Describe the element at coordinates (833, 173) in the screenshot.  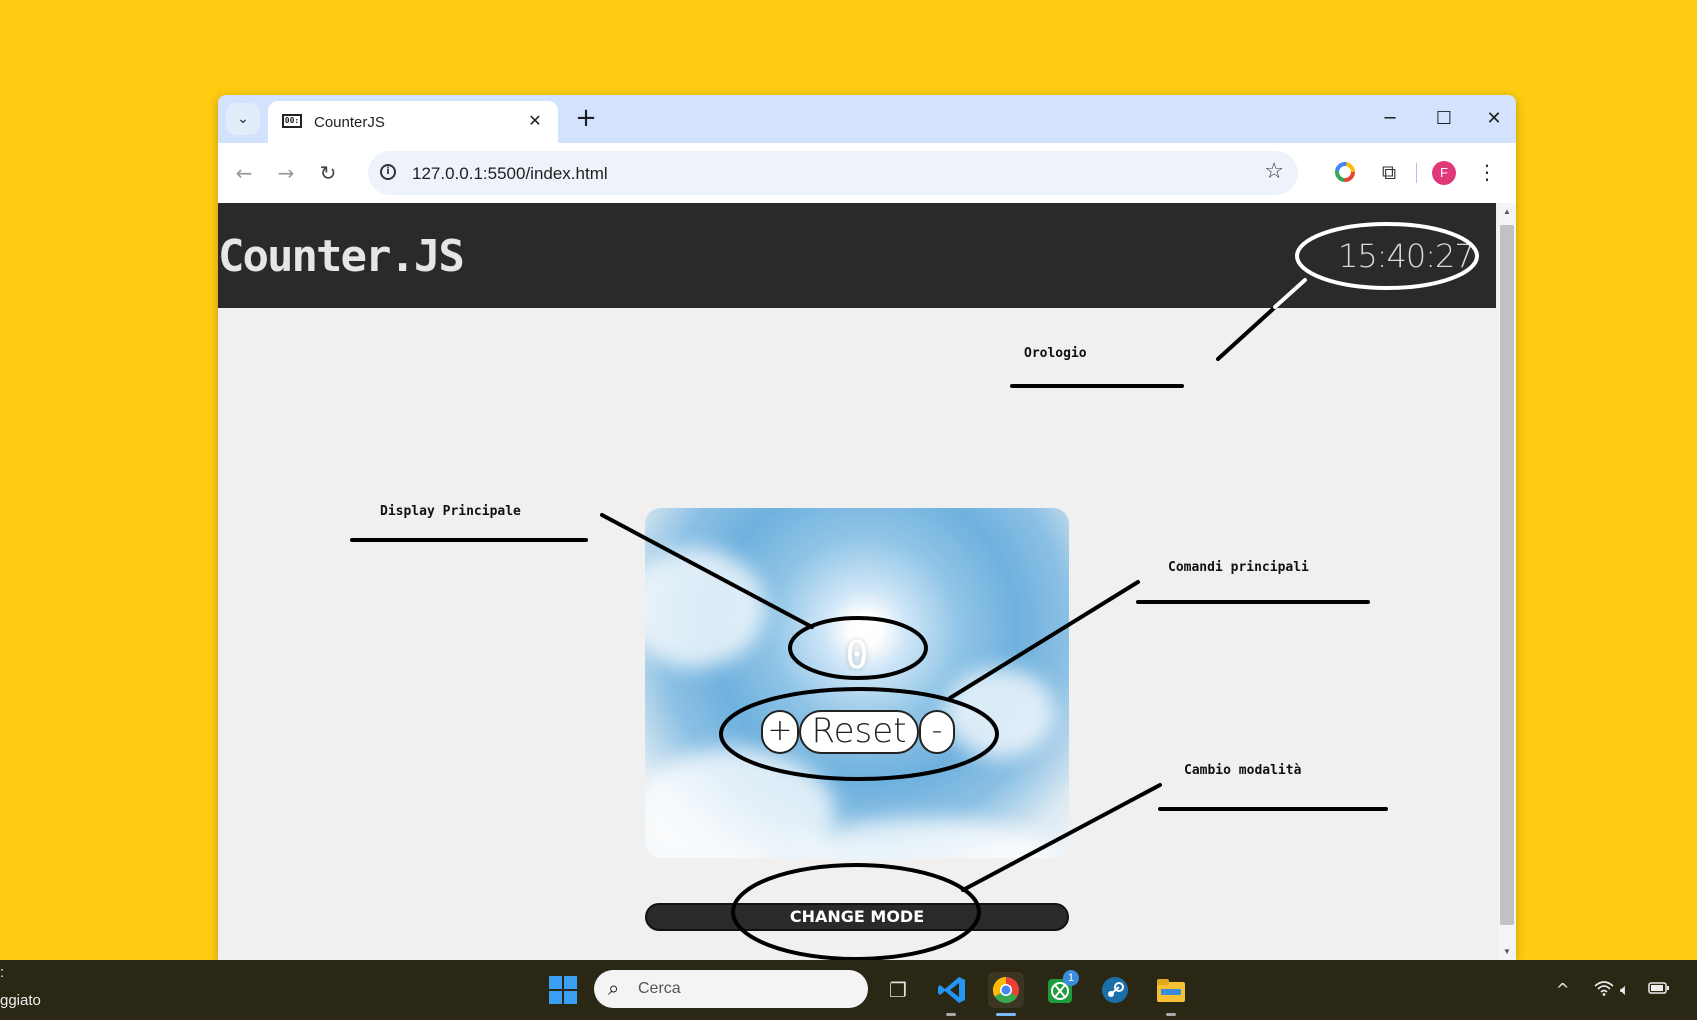
I see `address-bar: i 127.0.0.1:5500/index.html ☆` at that location.